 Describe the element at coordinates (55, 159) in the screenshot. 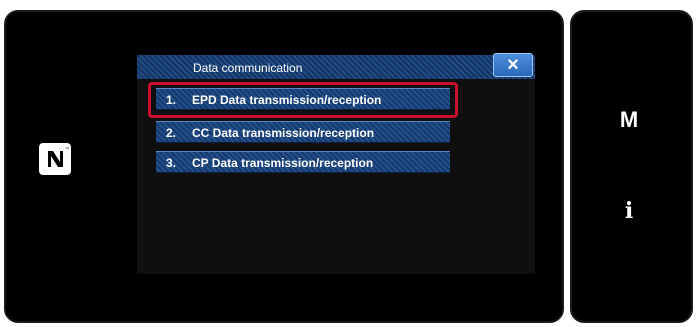

I see `nfc-icon: ™` at that location.